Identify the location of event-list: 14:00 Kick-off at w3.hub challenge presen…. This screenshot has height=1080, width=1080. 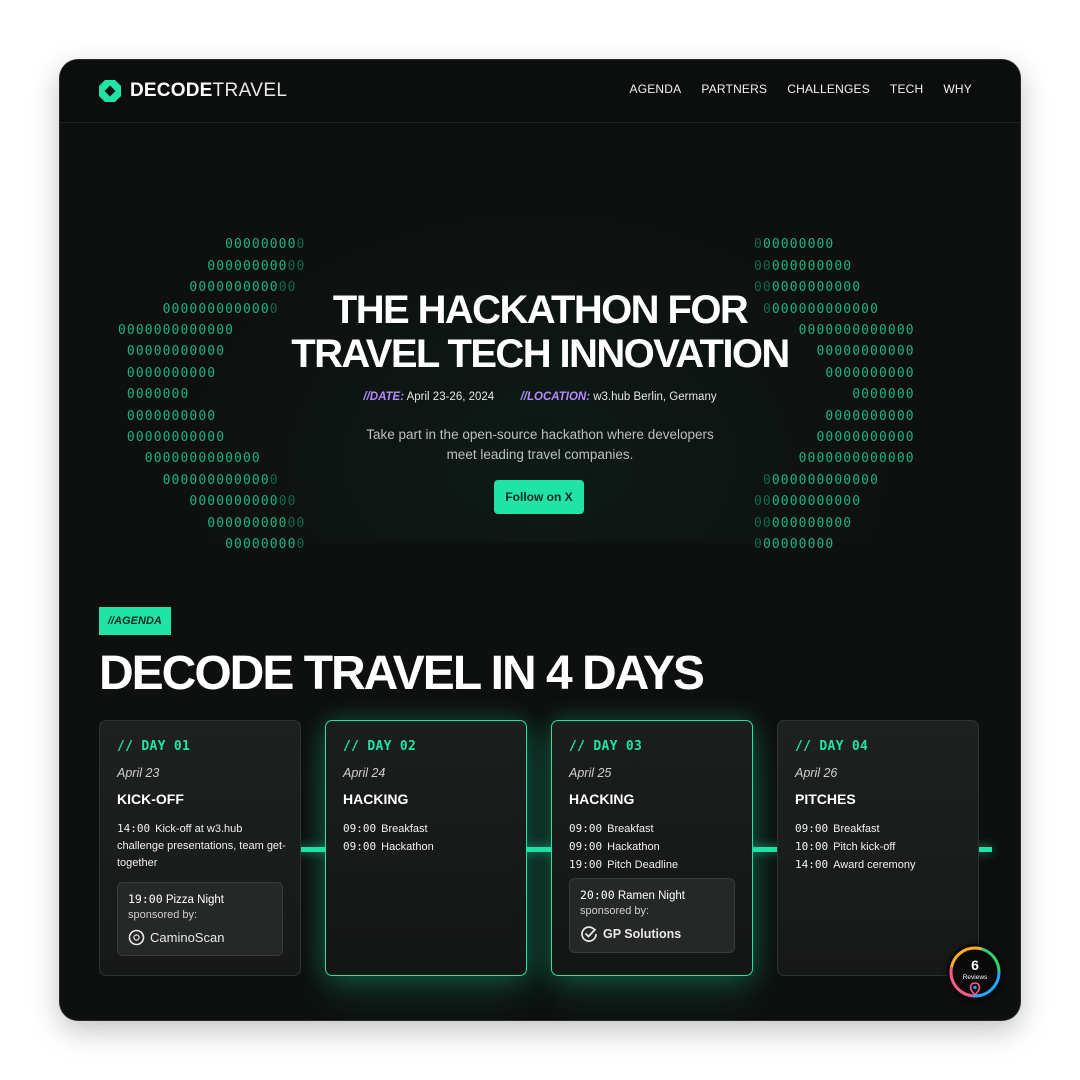
(203, 846).